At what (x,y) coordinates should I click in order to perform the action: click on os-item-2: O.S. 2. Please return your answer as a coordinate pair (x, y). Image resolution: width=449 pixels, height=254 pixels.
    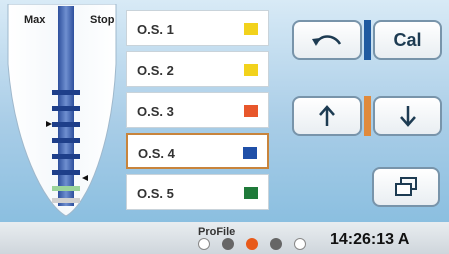
    Looking at the image, I should click on (197, 69).